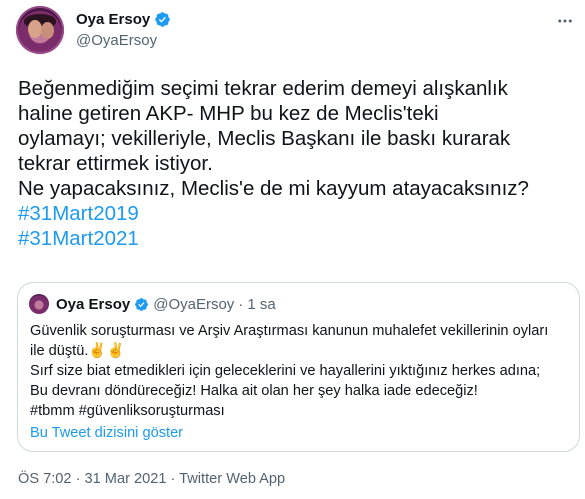 The height and width of the screenshot is (499, 585). I want to click on more-options-icon, so click(565, 21).